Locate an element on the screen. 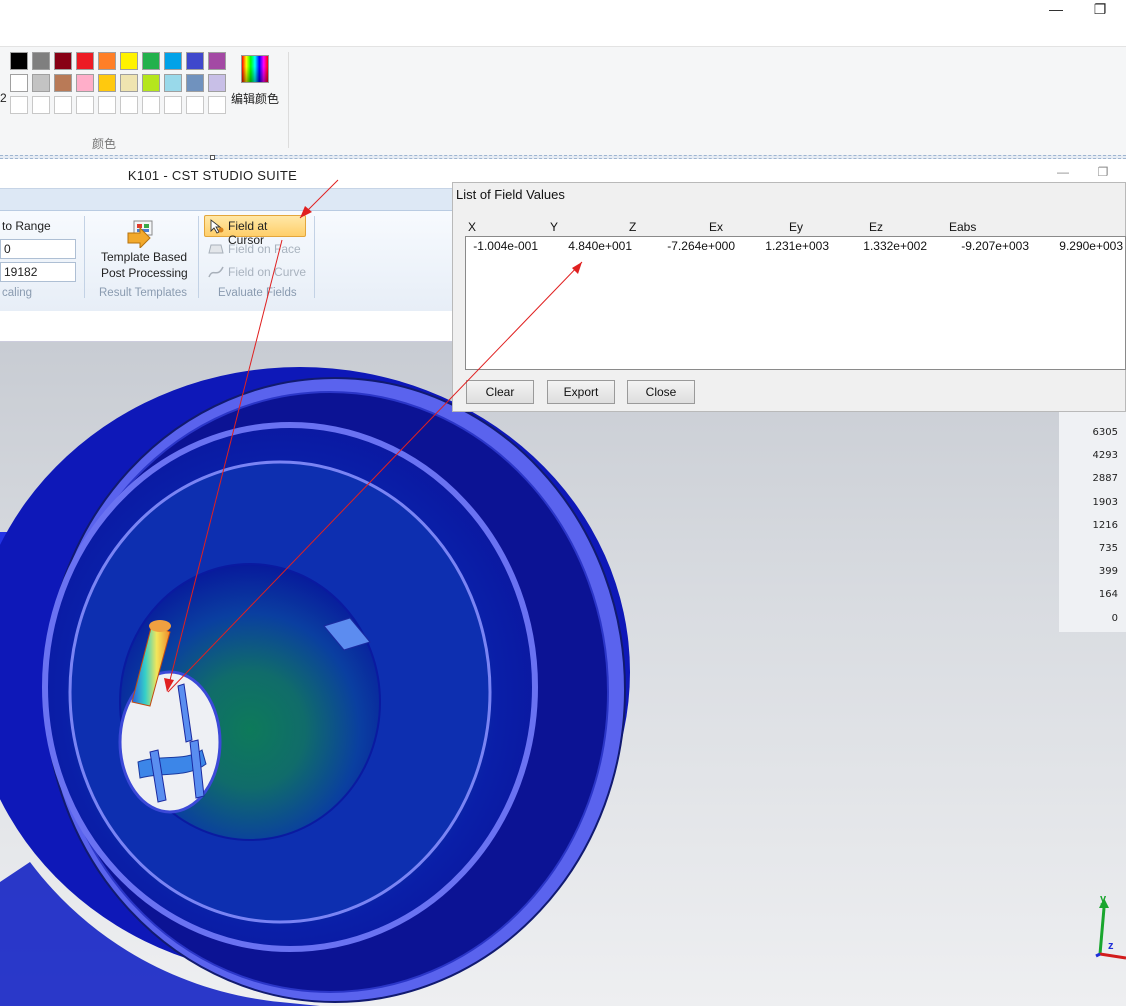 This screenshot has height=1006, width=1126. edit-colors-button: 编辑颜色 is located at coordinates (255, 98).